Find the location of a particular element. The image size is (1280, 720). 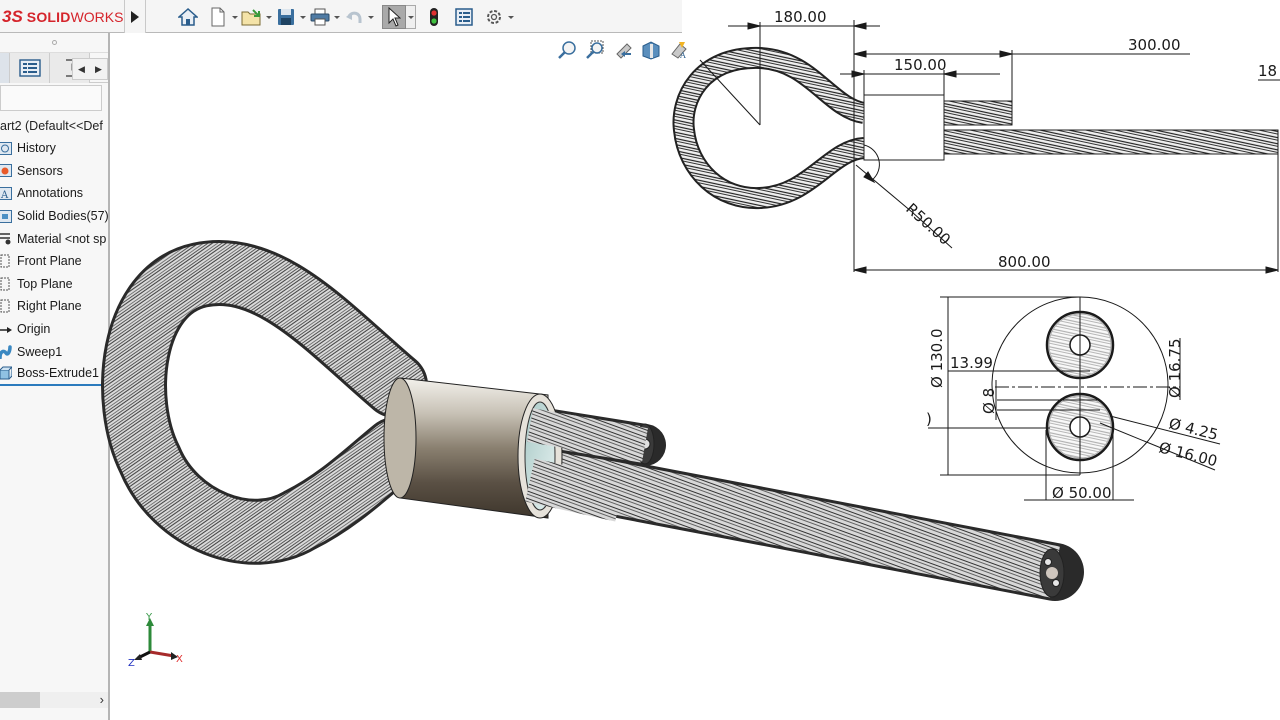

zoom-to-fit-icon is located at coordinates (567, 50).